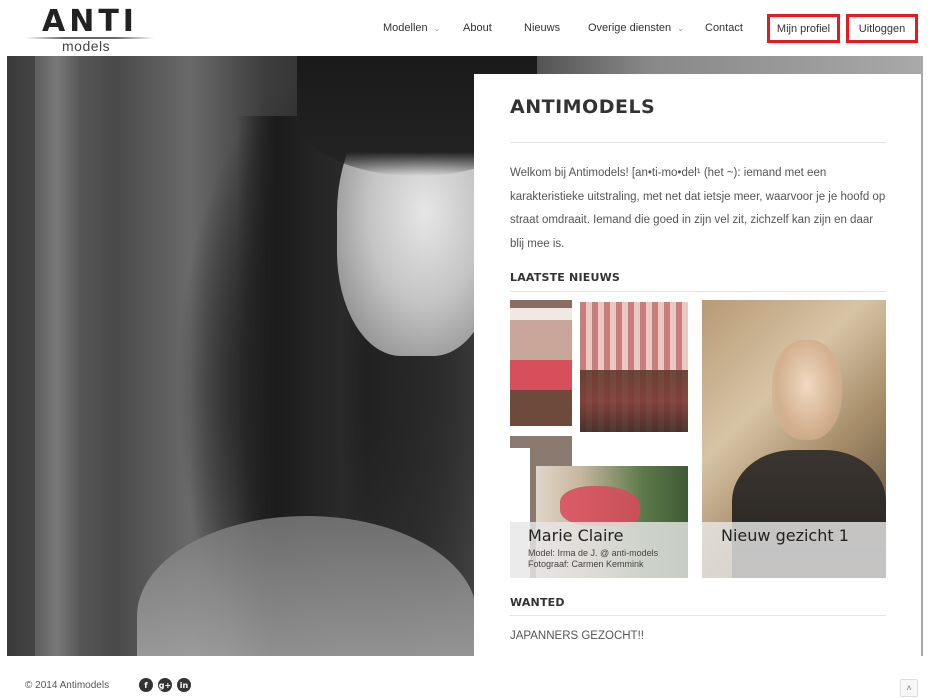 This screenshot has width=930, height=698. Describe the element at coordinates (565, 277) in the screenshot. I see `news-heading: LAATSTE NIEUWS` at that location.